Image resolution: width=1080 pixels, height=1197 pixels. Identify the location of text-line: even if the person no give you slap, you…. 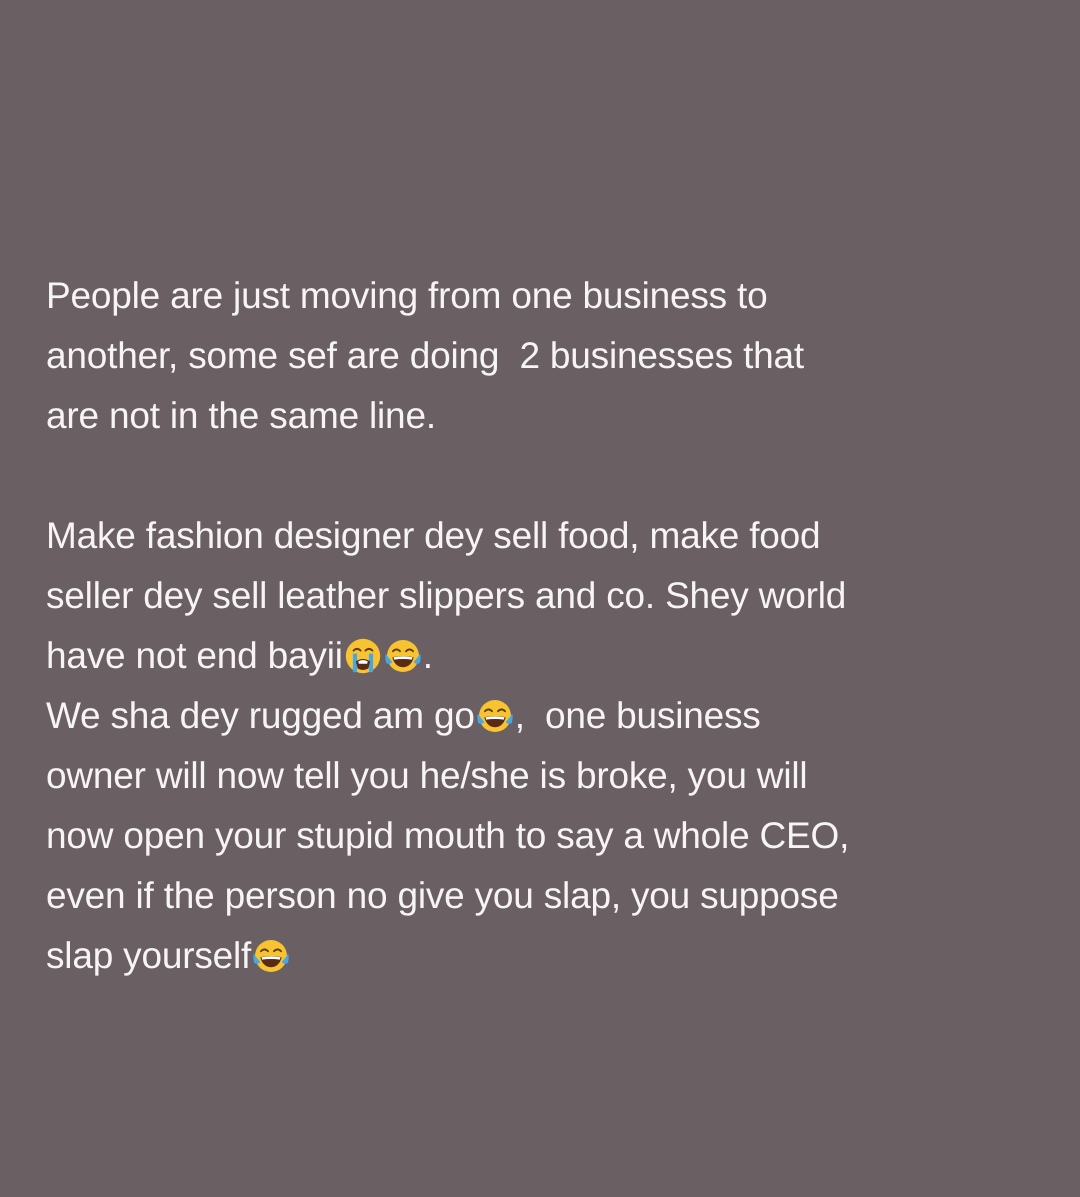
(442, 895).